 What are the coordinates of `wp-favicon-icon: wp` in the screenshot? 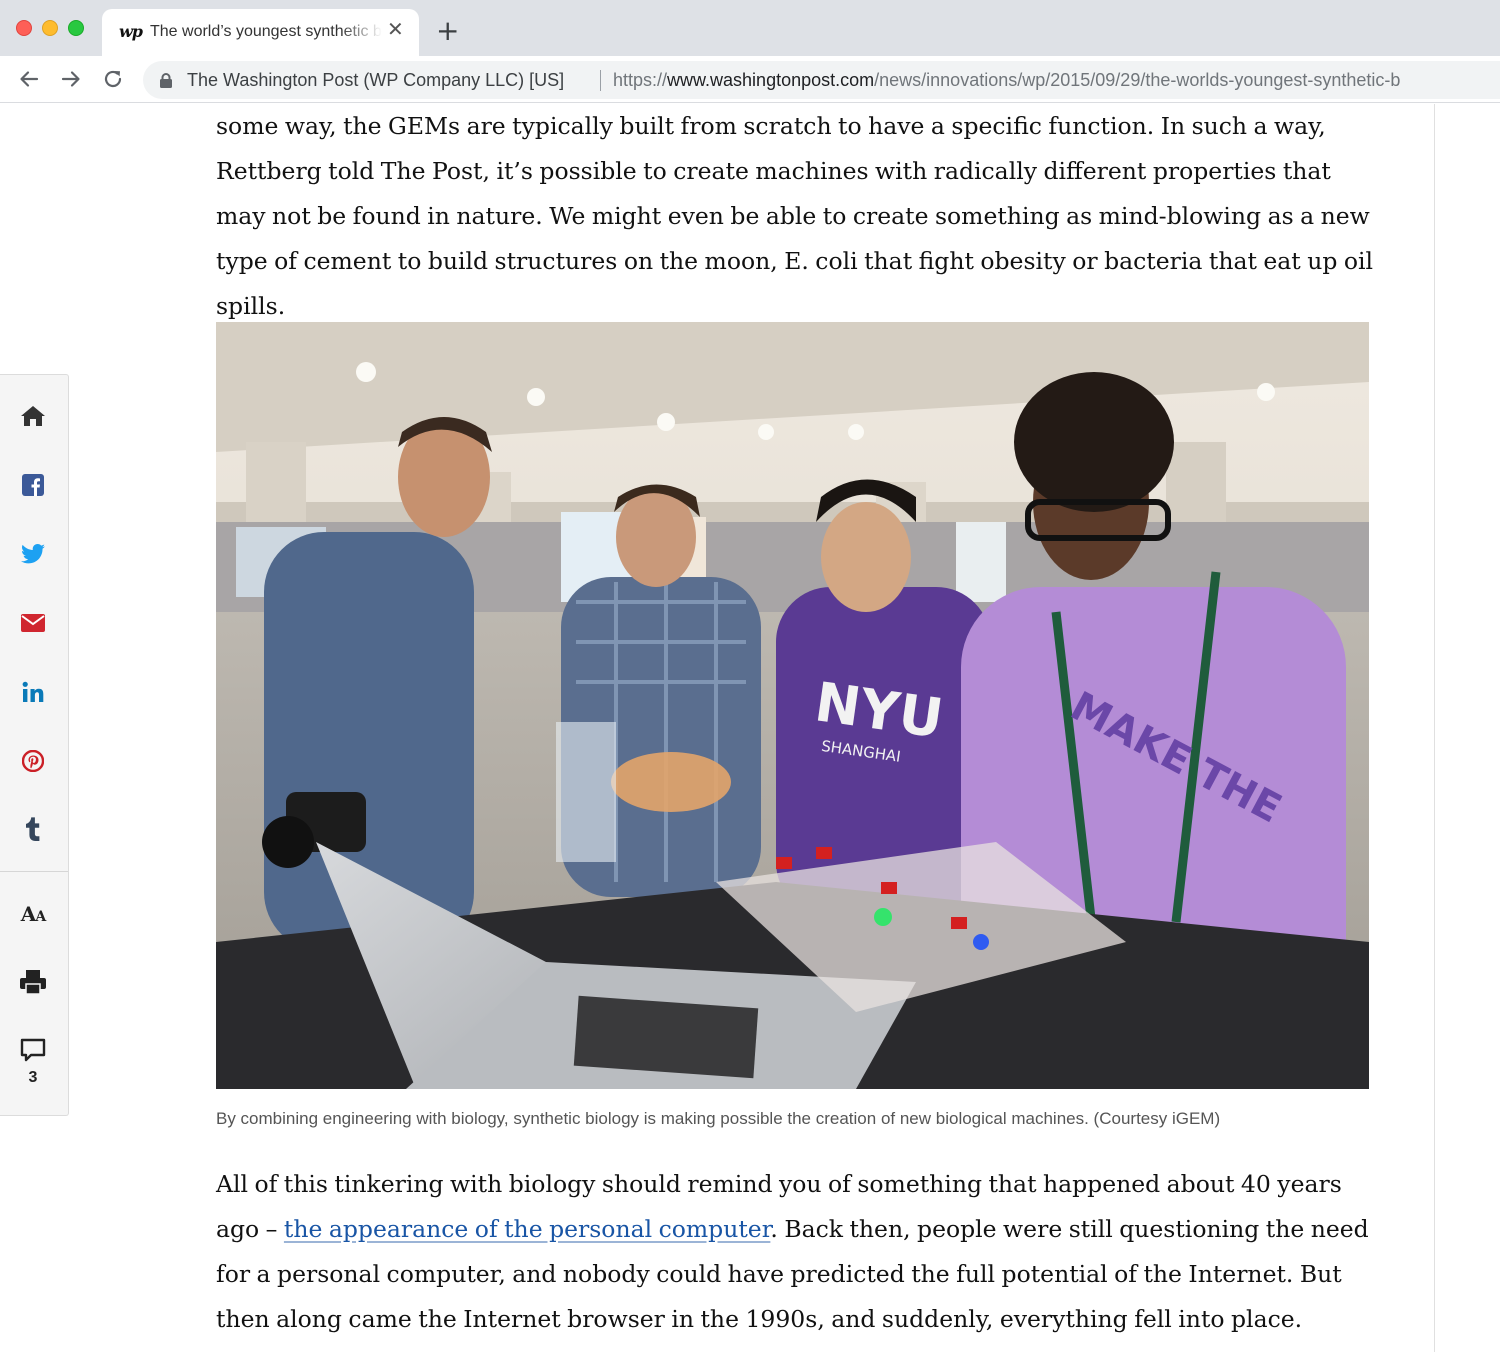 It's located at (131, 31).